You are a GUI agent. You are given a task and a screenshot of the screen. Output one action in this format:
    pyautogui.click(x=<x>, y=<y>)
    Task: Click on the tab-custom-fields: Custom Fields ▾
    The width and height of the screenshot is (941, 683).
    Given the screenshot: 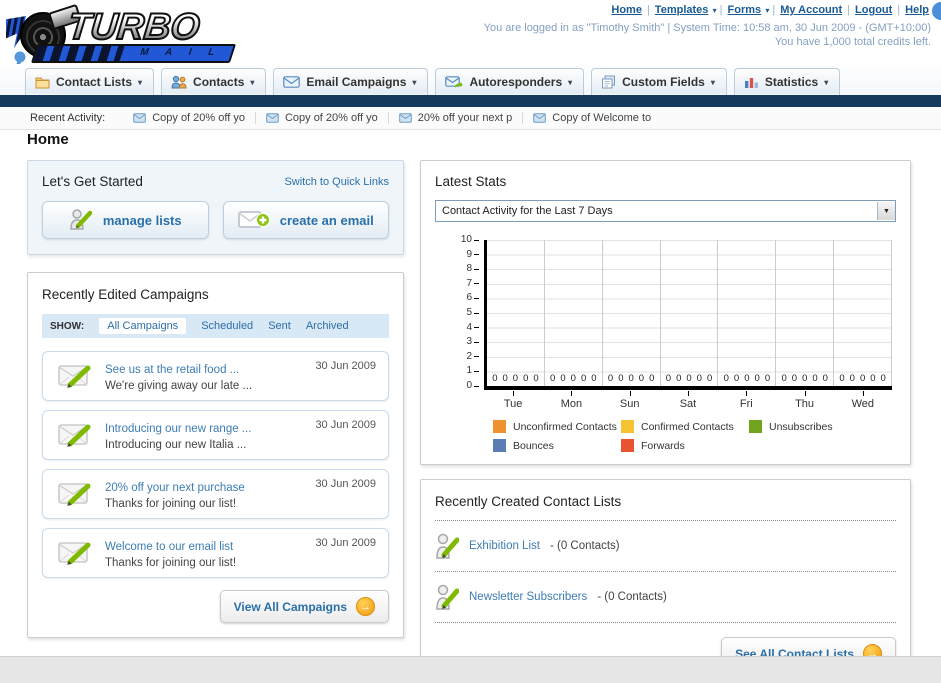 What is the action you would take?
    pyautogui.click(x=659, y=81)
    